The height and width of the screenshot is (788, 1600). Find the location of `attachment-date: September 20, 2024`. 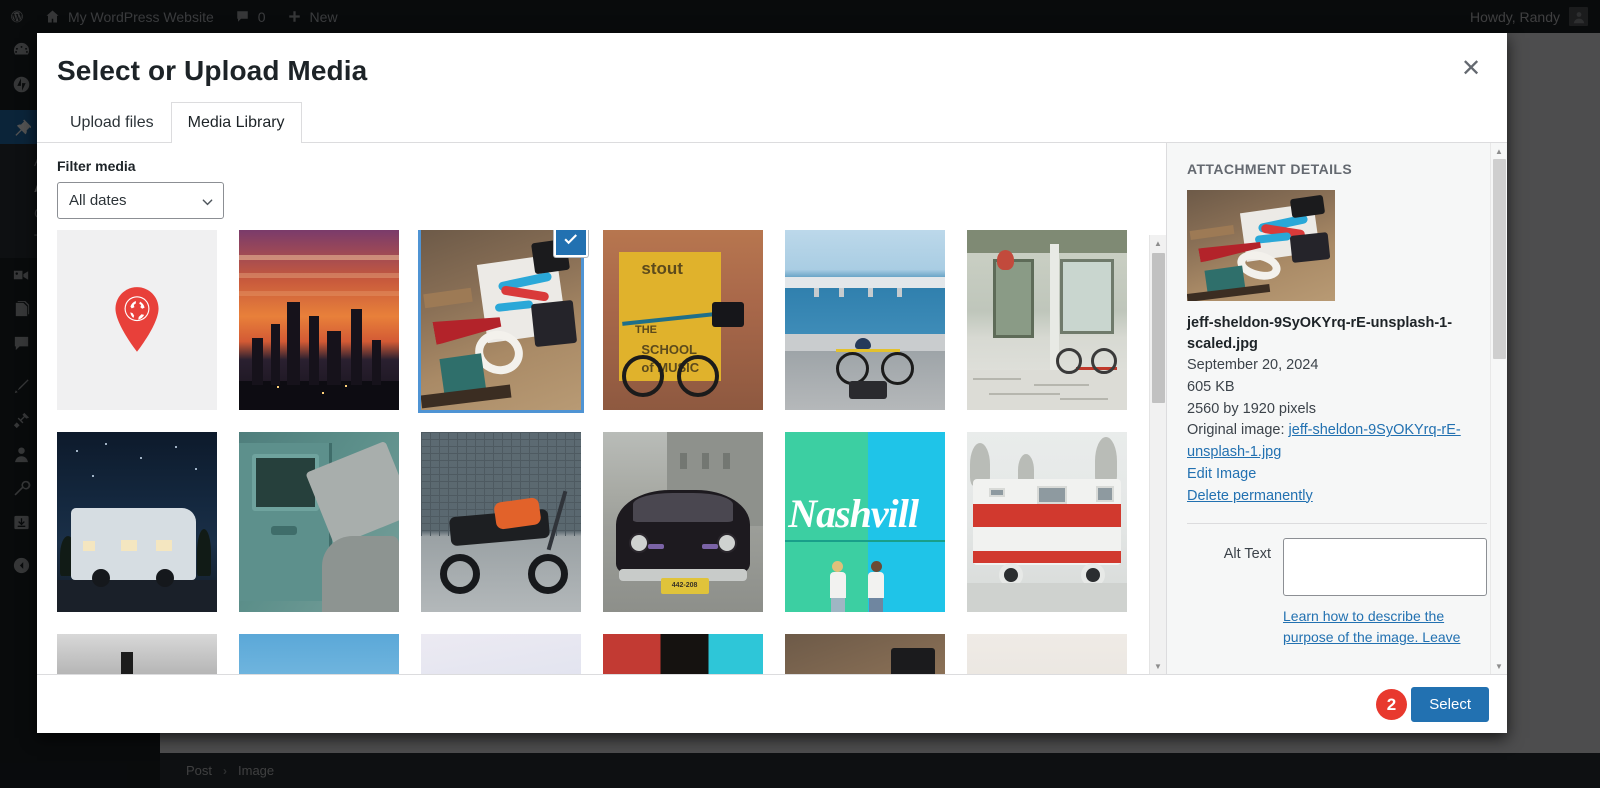

attachment-date: September 20, 2024 is located at coordinates (1253, 365).